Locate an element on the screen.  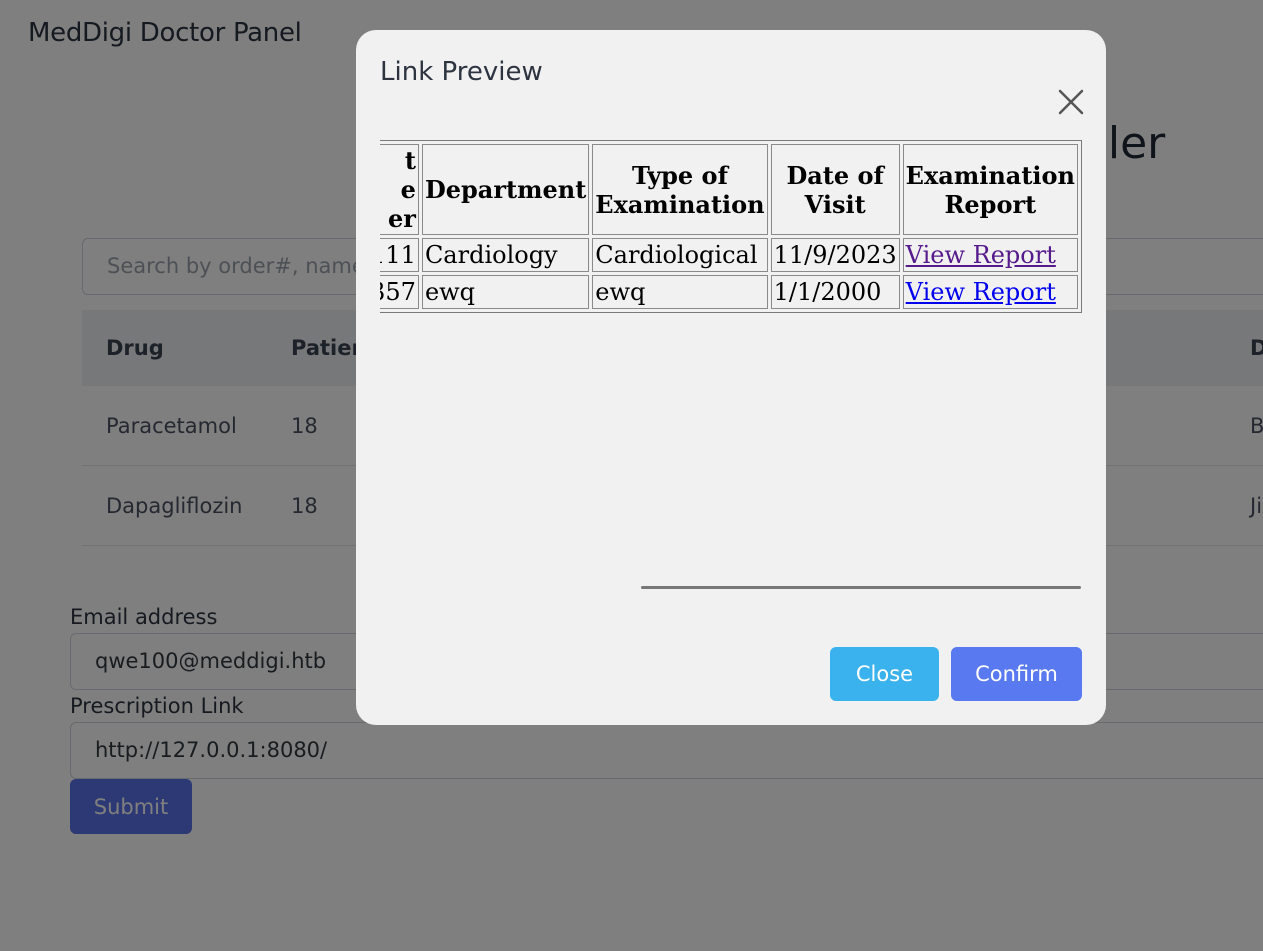
cell-date: 1/1/2000 is located at coordinates (835, 292).